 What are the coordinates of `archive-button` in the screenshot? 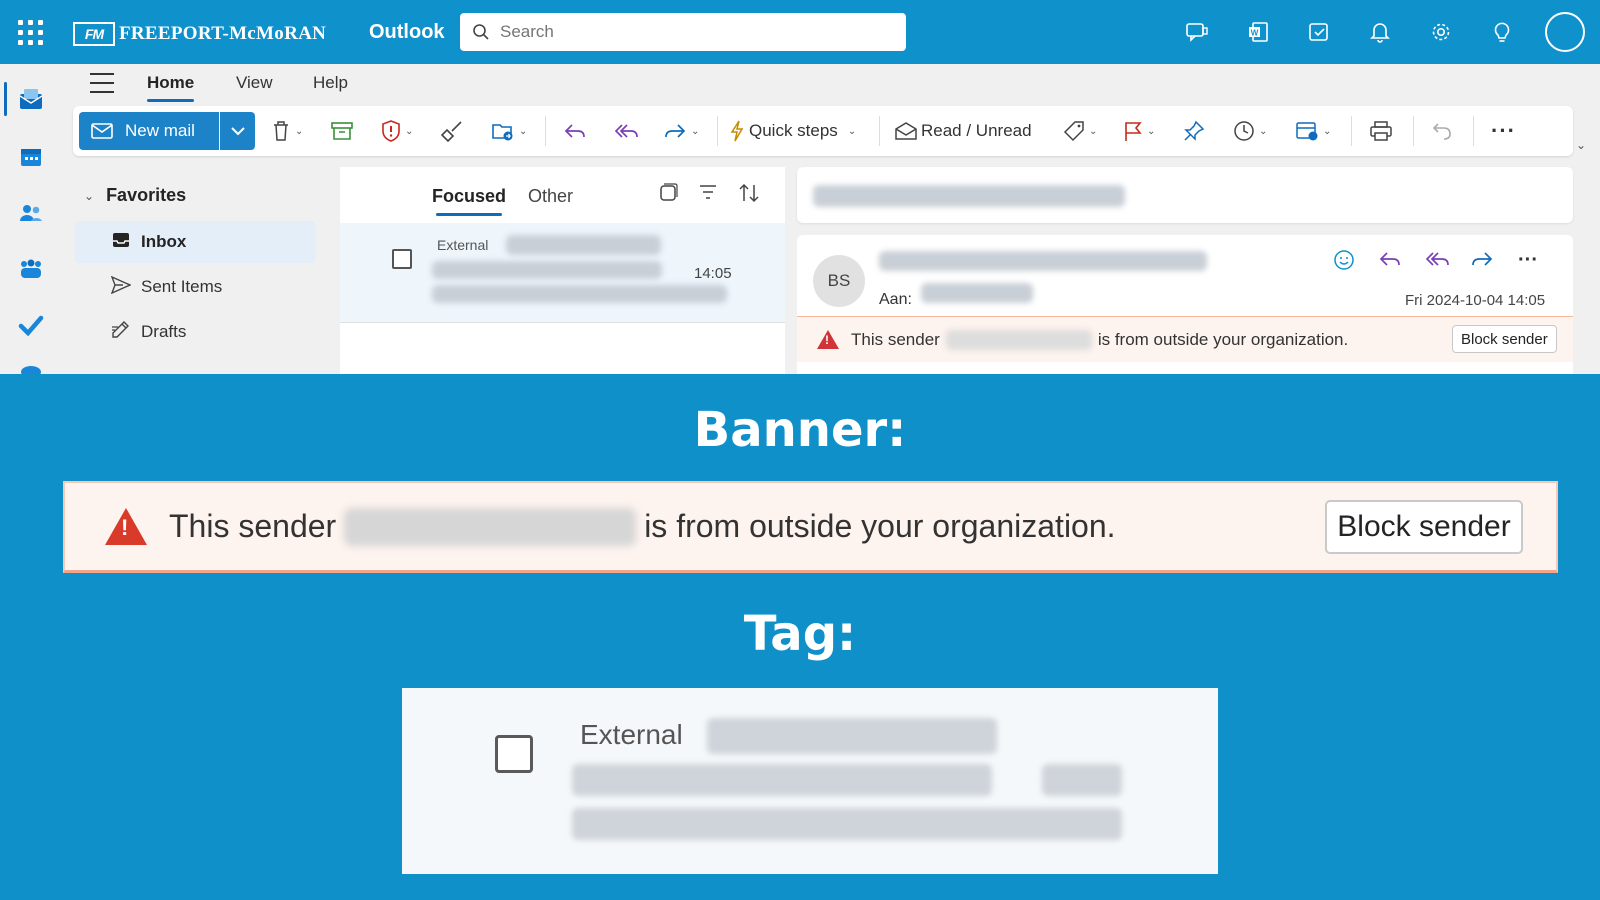 It's located at (342, 131).